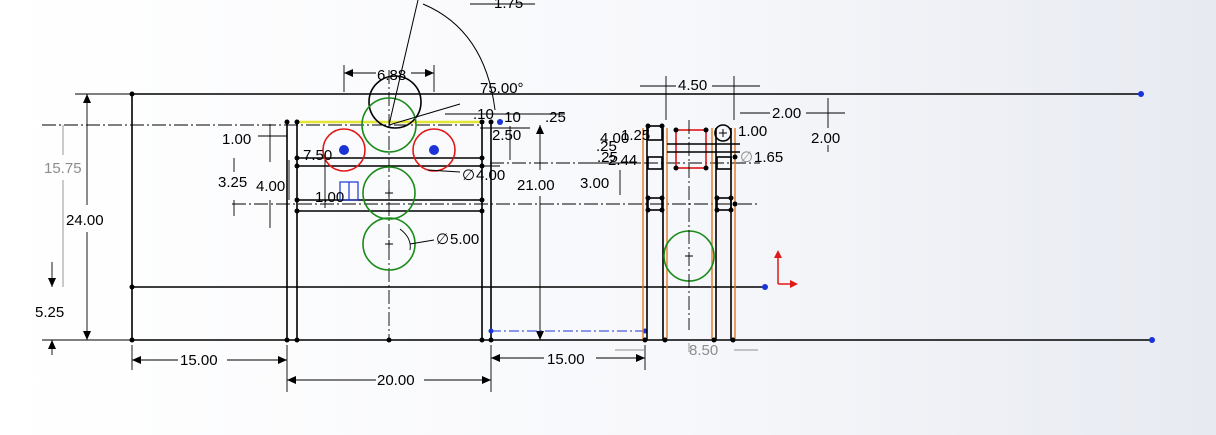 This screenshot has width=1216, height=435. What do you see at coordinates (490, 175) in the screenshot?
I see `dim-hole-small: 4.00` at bounding box center [490, 175].